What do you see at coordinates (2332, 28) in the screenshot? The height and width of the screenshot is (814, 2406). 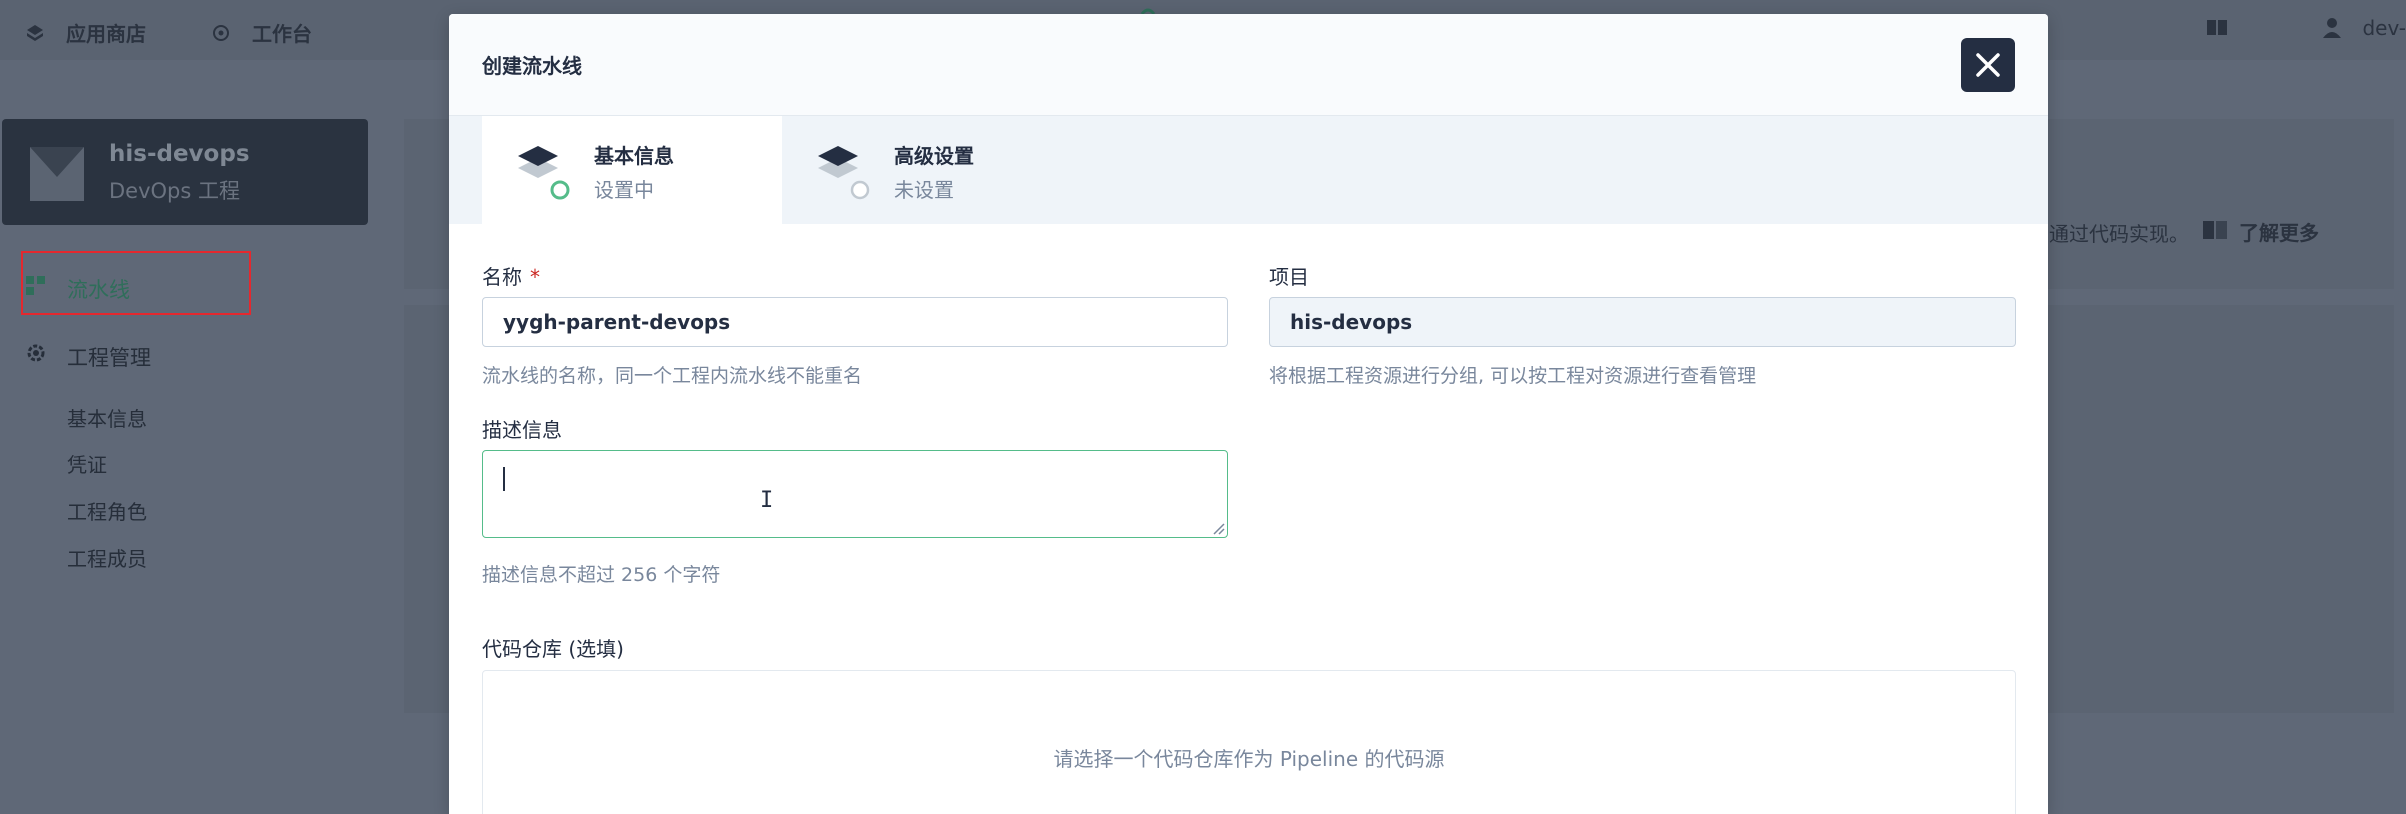 I see `user-icon` at bounding box center [2332, 28].